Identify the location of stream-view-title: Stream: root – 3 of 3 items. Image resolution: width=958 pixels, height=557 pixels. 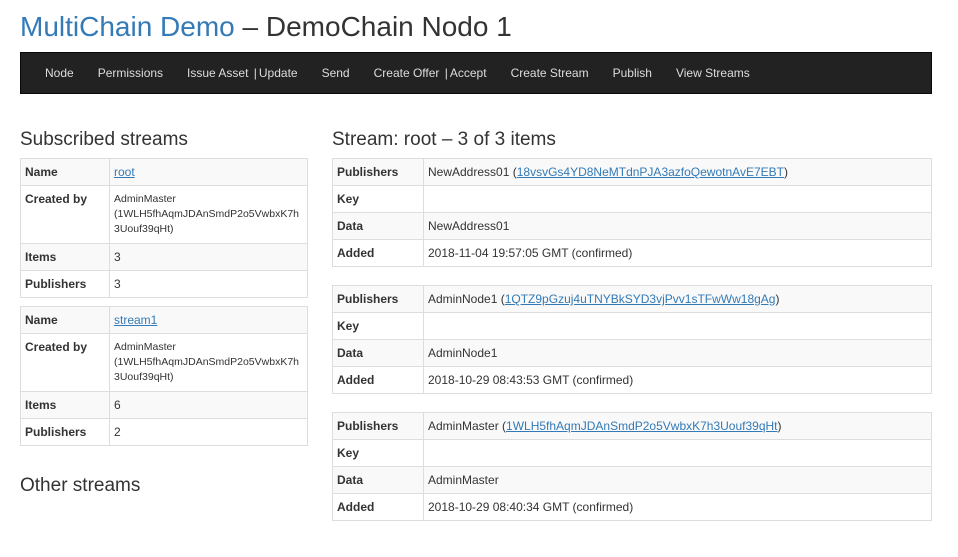
(444, 139).